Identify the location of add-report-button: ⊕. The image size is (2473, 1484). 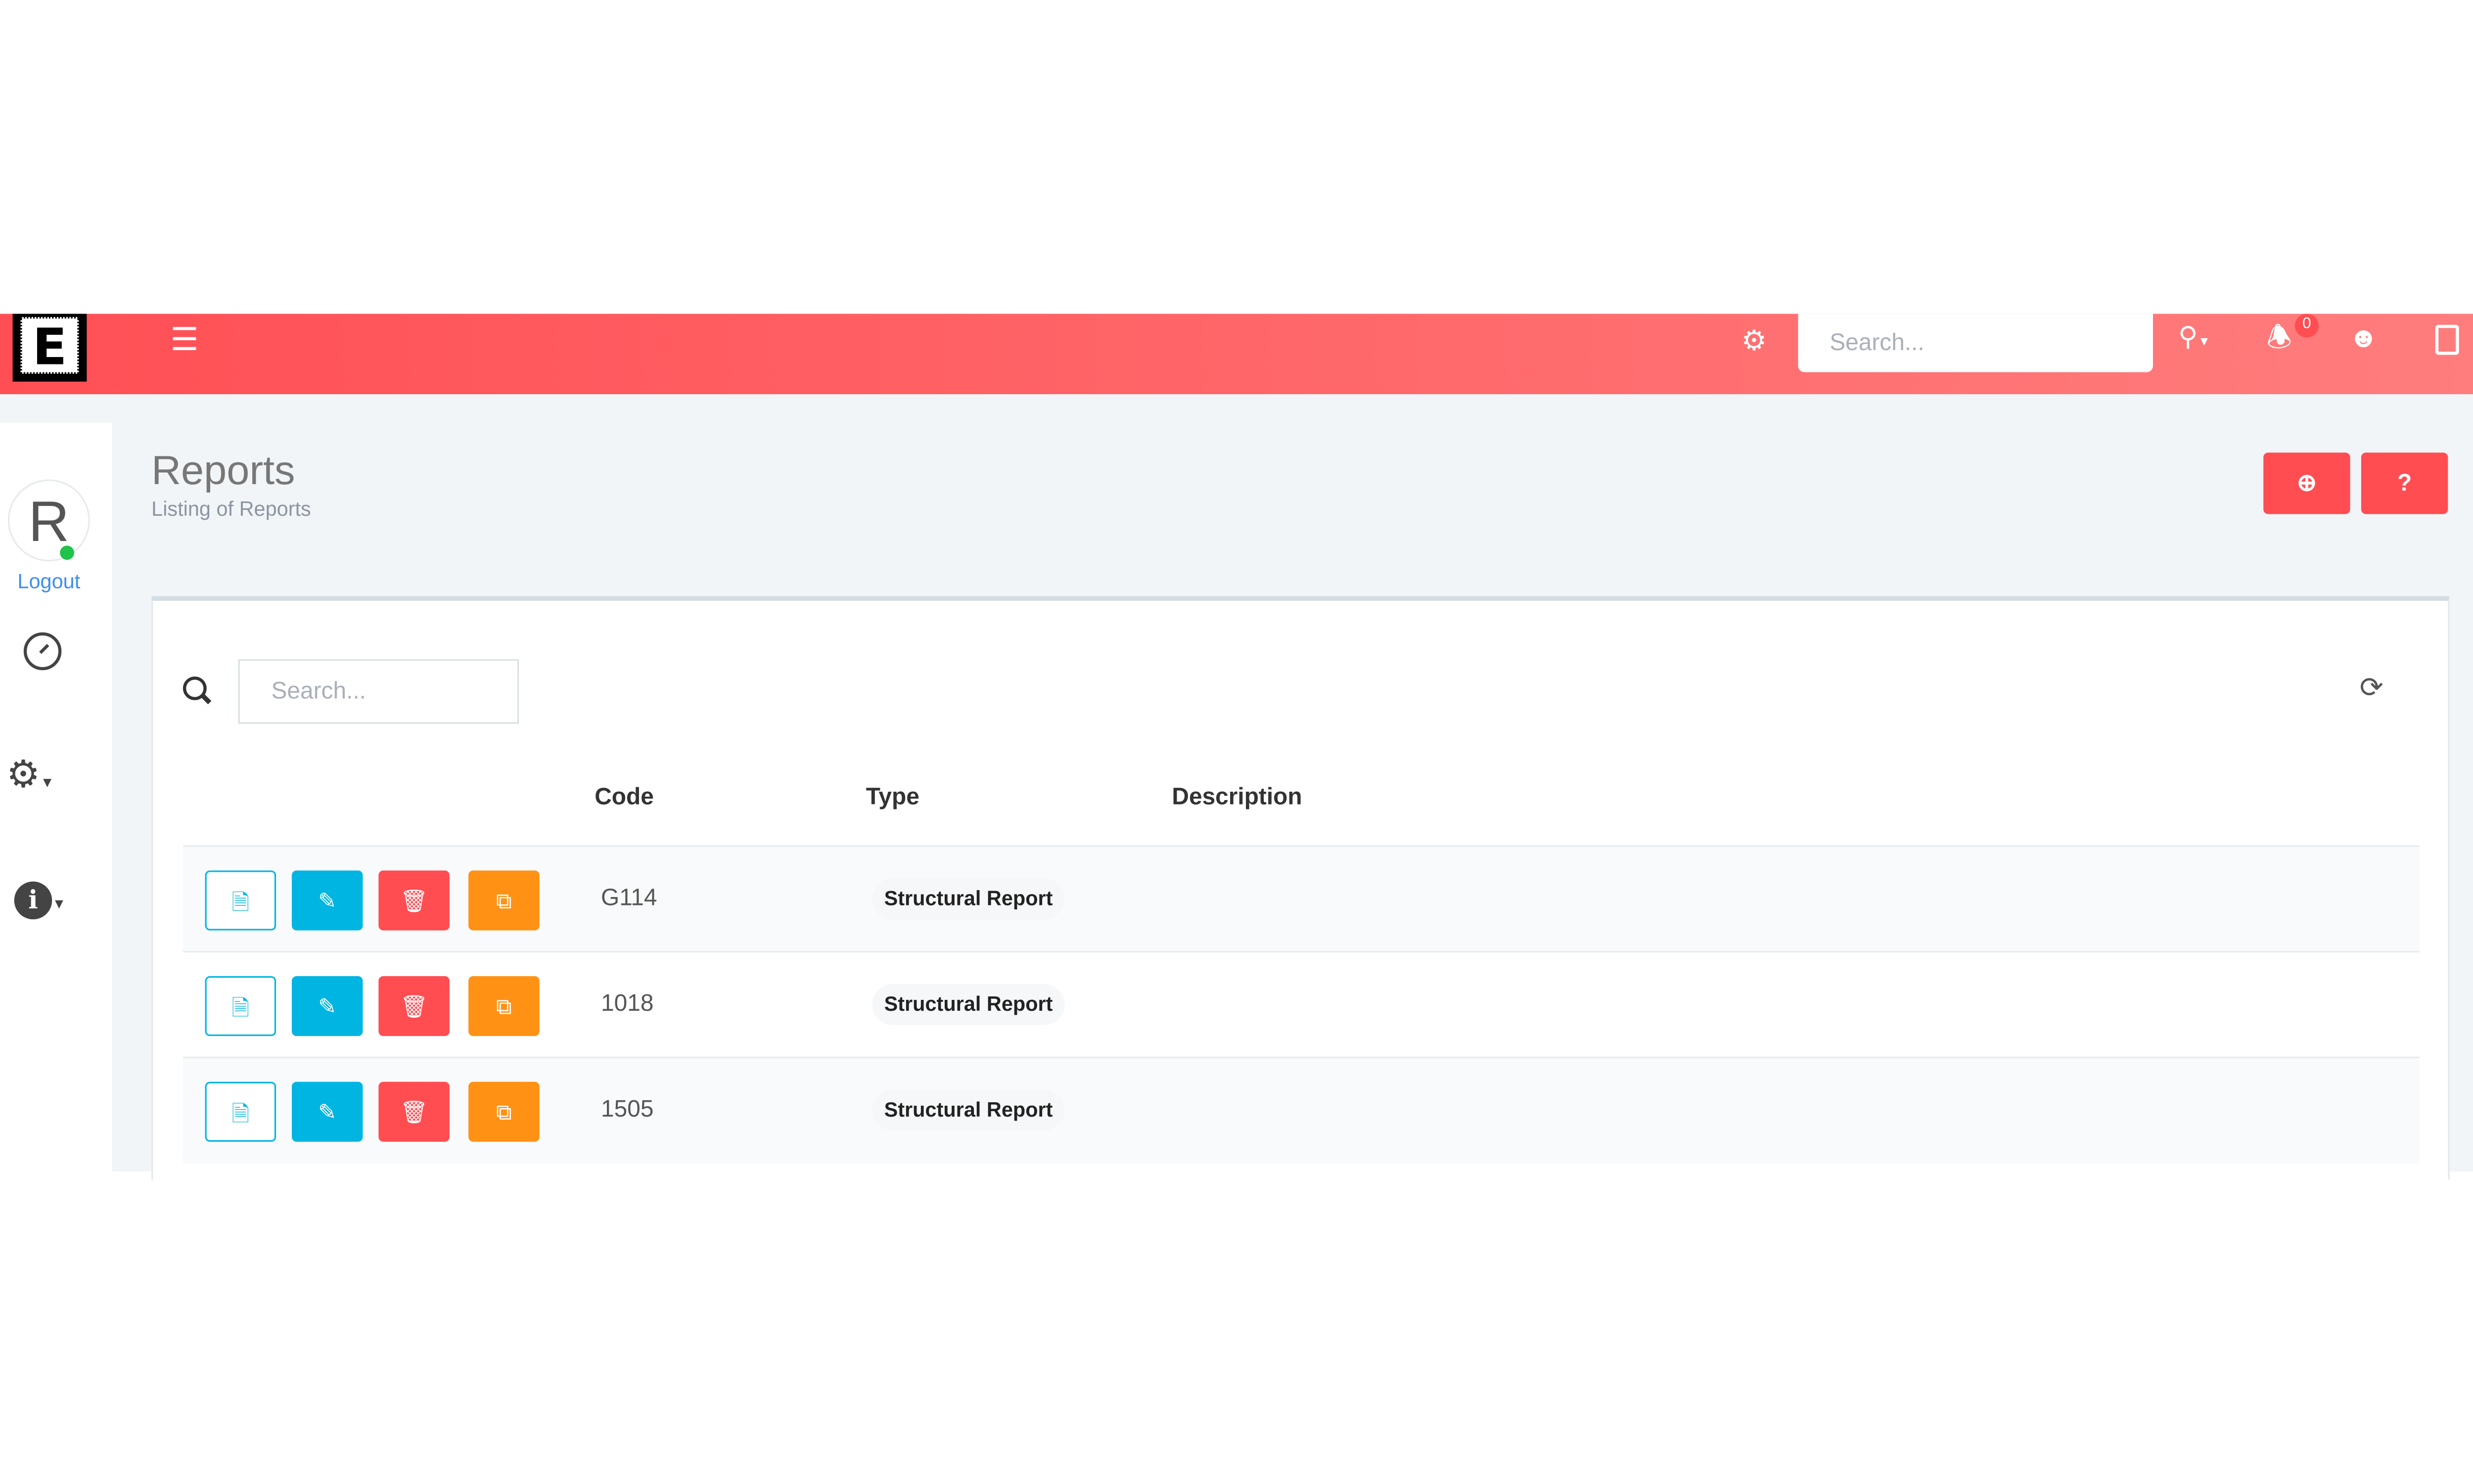
(2306, 483).